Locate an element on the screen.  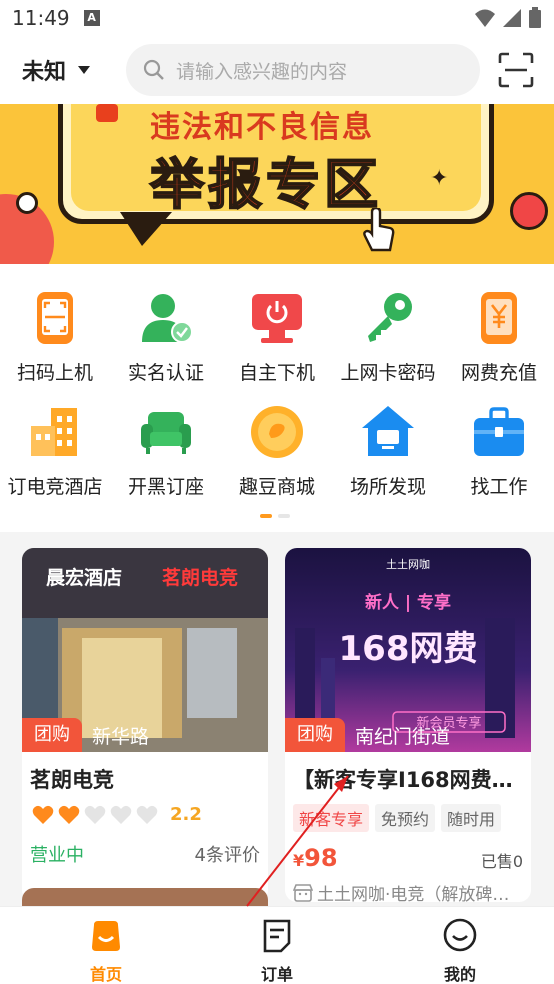
chevron-down-icon is located at coordinates (84, 70).